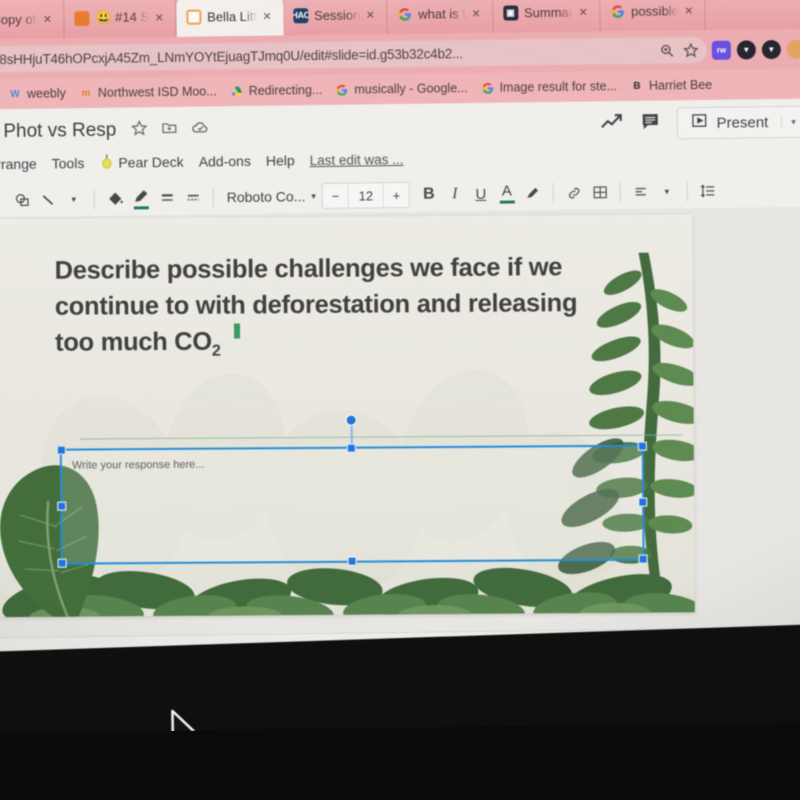  What do you see at coordinates (68, 163) in the screenshot?
I see `menu-item-tools: Tools` at bounding box center [68, 163].